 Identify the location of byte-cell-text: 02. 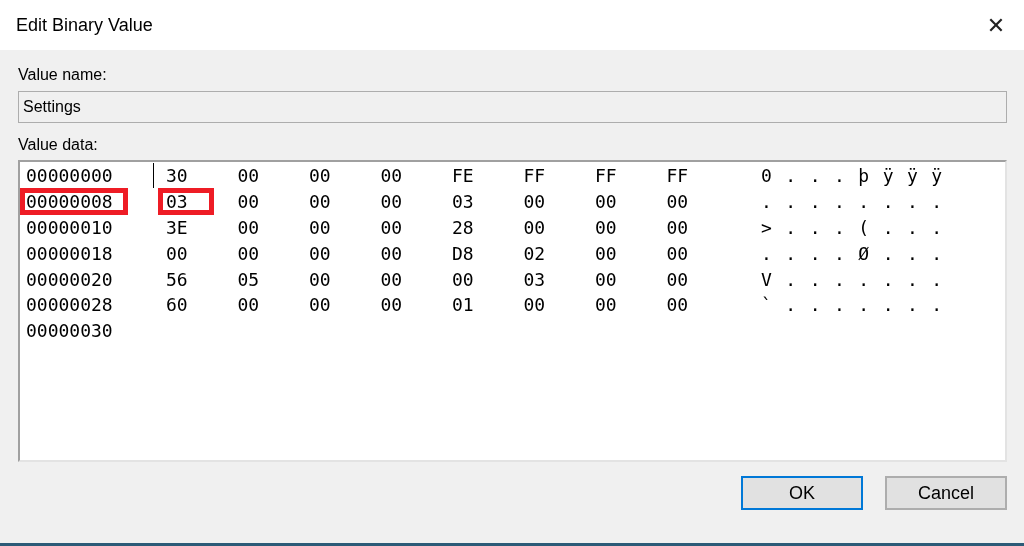
(534, 253).